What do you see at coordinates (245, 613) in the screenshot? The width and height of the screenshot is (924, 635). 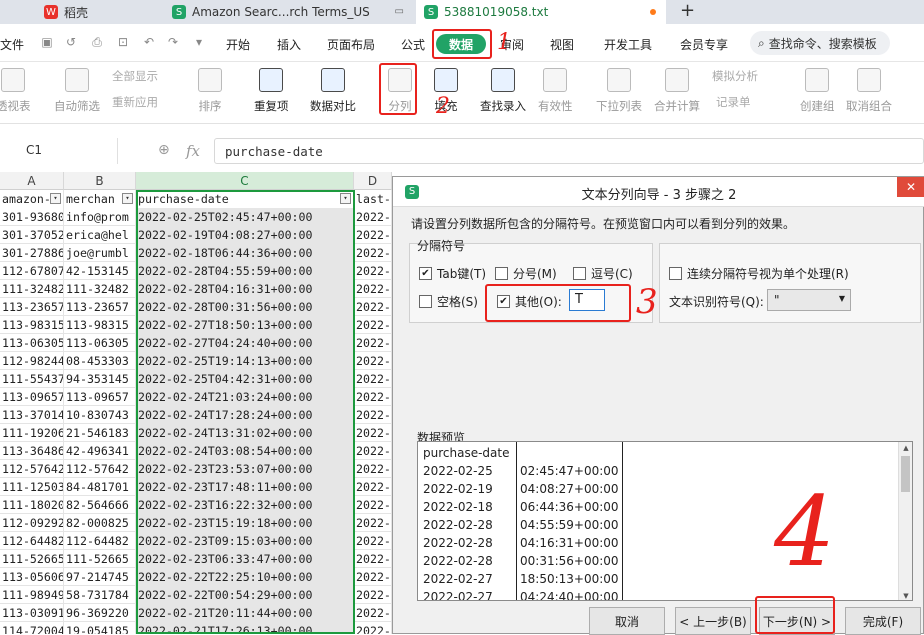 I see `table-cell: 2022-02-21T20:11:44+00:00` at bounding box center [245, 613].